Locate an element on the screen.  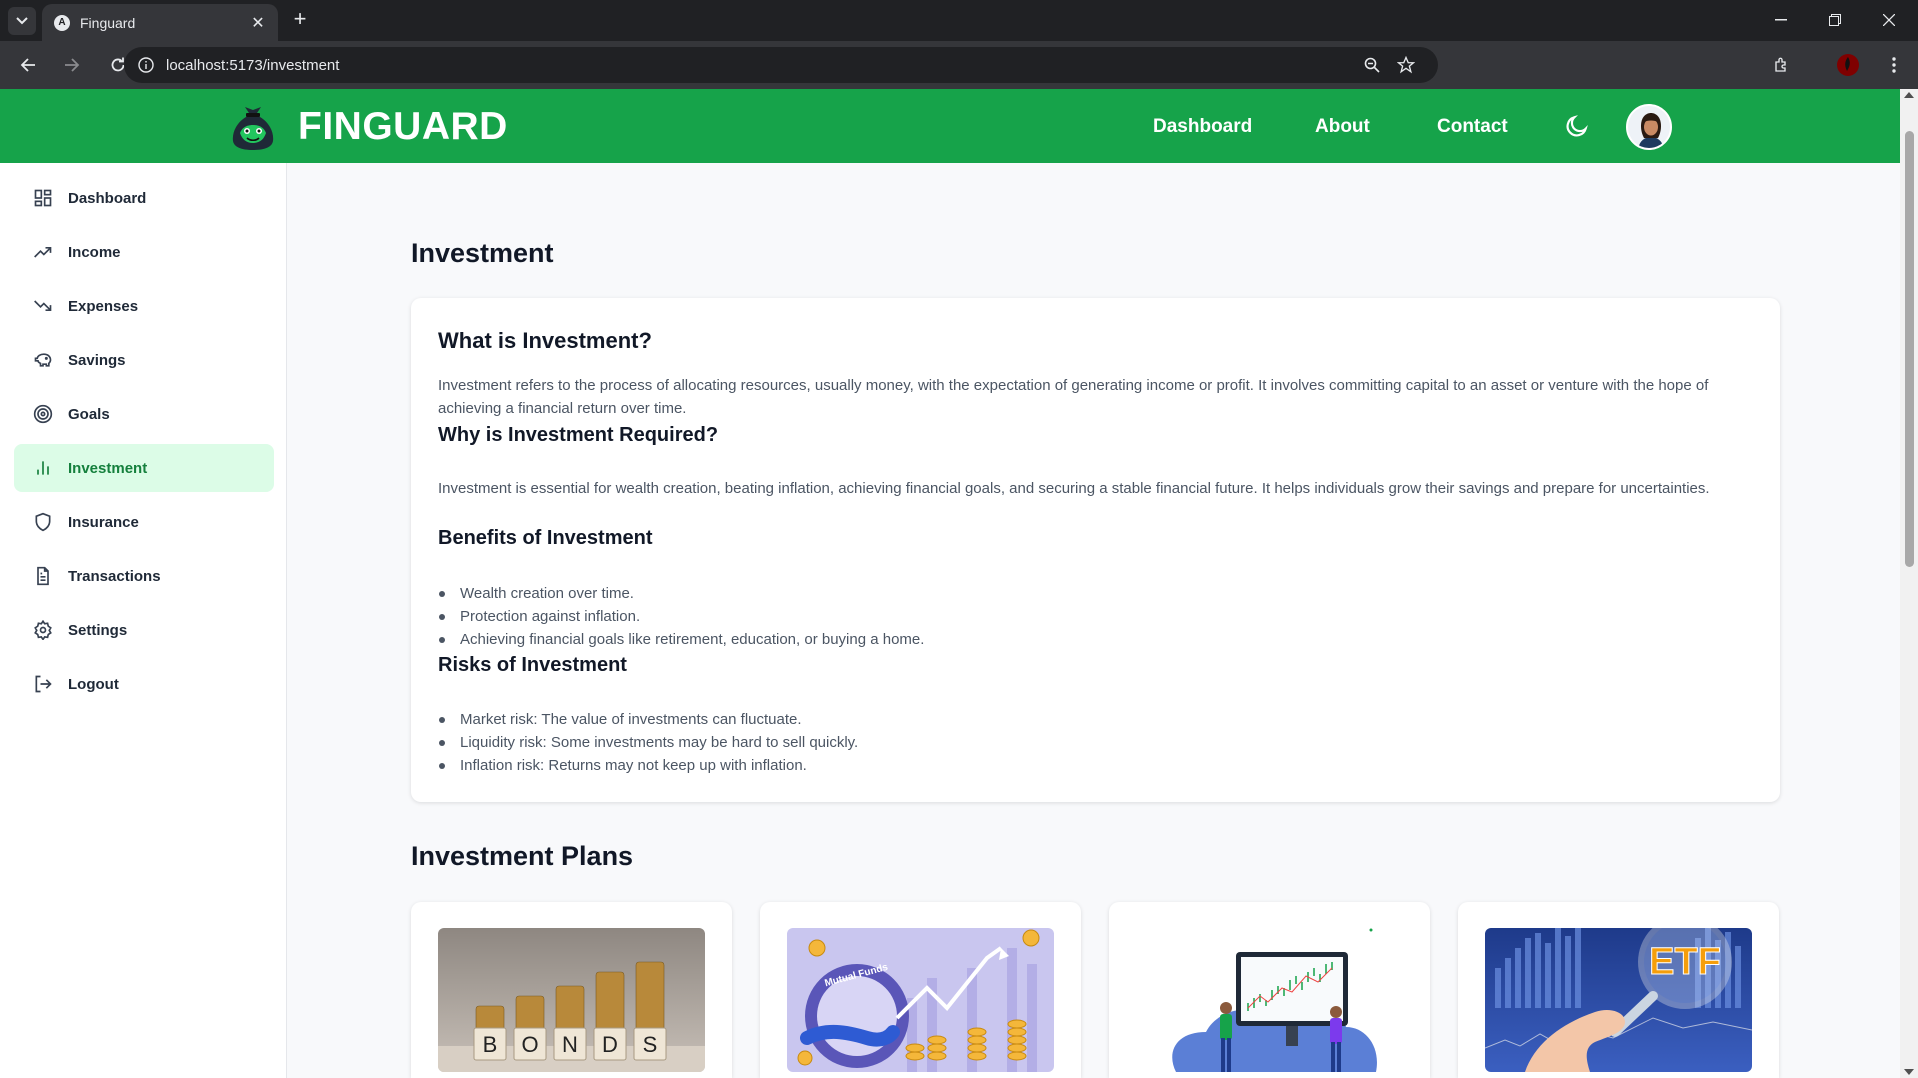
shield-icon is located at coordinates (43, 522).